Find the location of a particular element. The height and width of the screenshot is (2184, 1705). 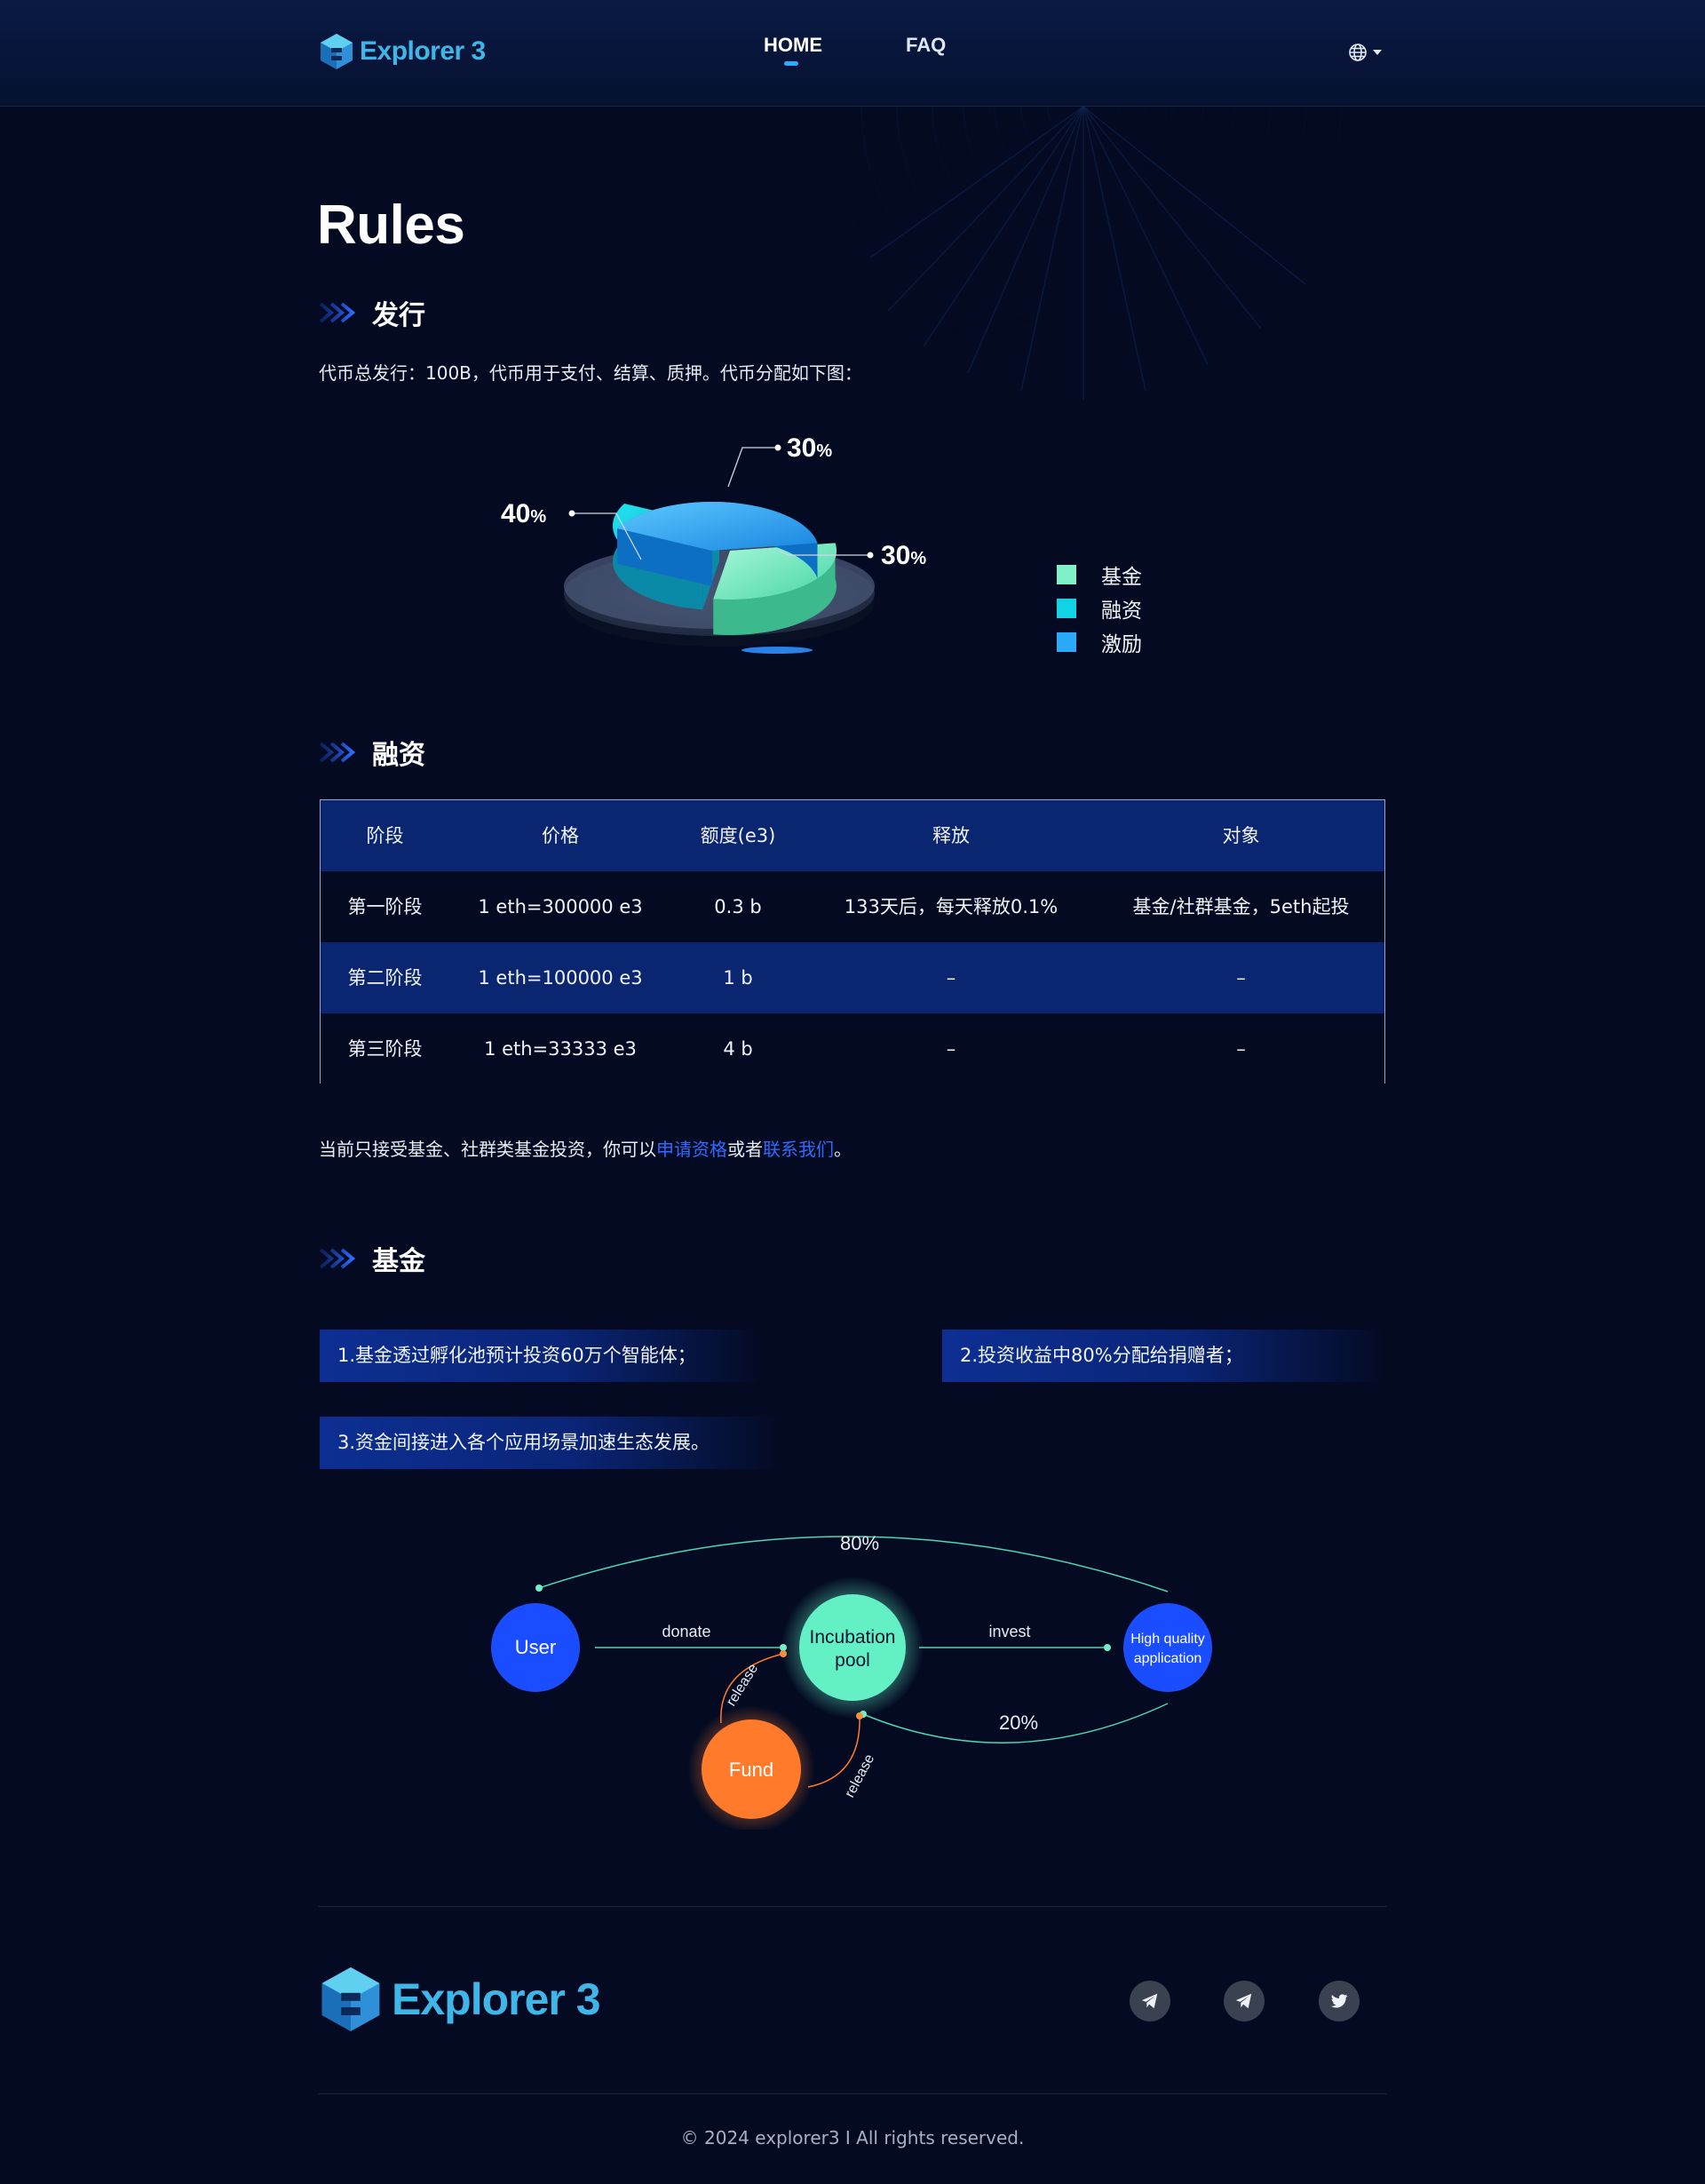

globe-icon is located at coordinates (1358, 52).